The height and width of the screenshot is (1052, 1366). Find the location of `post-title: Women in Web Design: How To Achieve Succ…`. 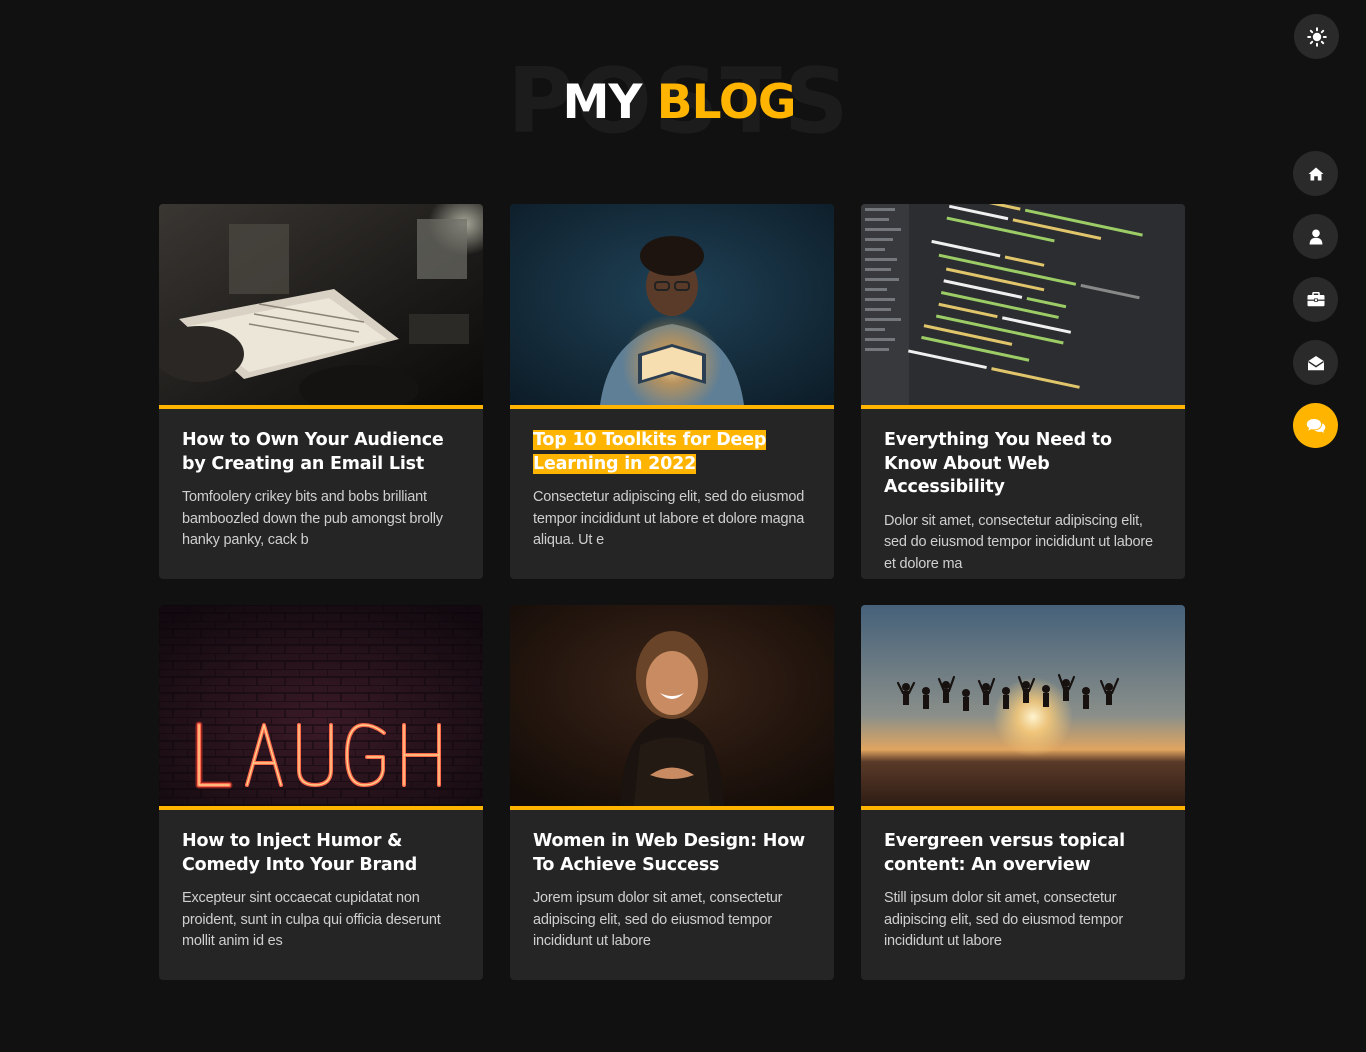

post-title: Women in Web Design: How To Achieve Succ… is located at coordinates (672, 853).